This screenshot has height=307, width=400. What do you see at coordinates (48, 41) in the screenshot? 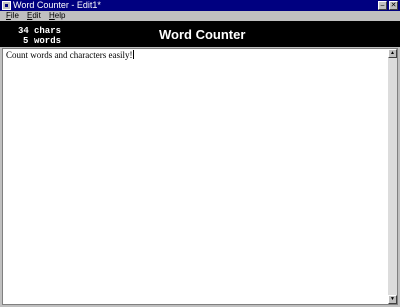
I see `word-label: words` at bounding box center [48, 41].